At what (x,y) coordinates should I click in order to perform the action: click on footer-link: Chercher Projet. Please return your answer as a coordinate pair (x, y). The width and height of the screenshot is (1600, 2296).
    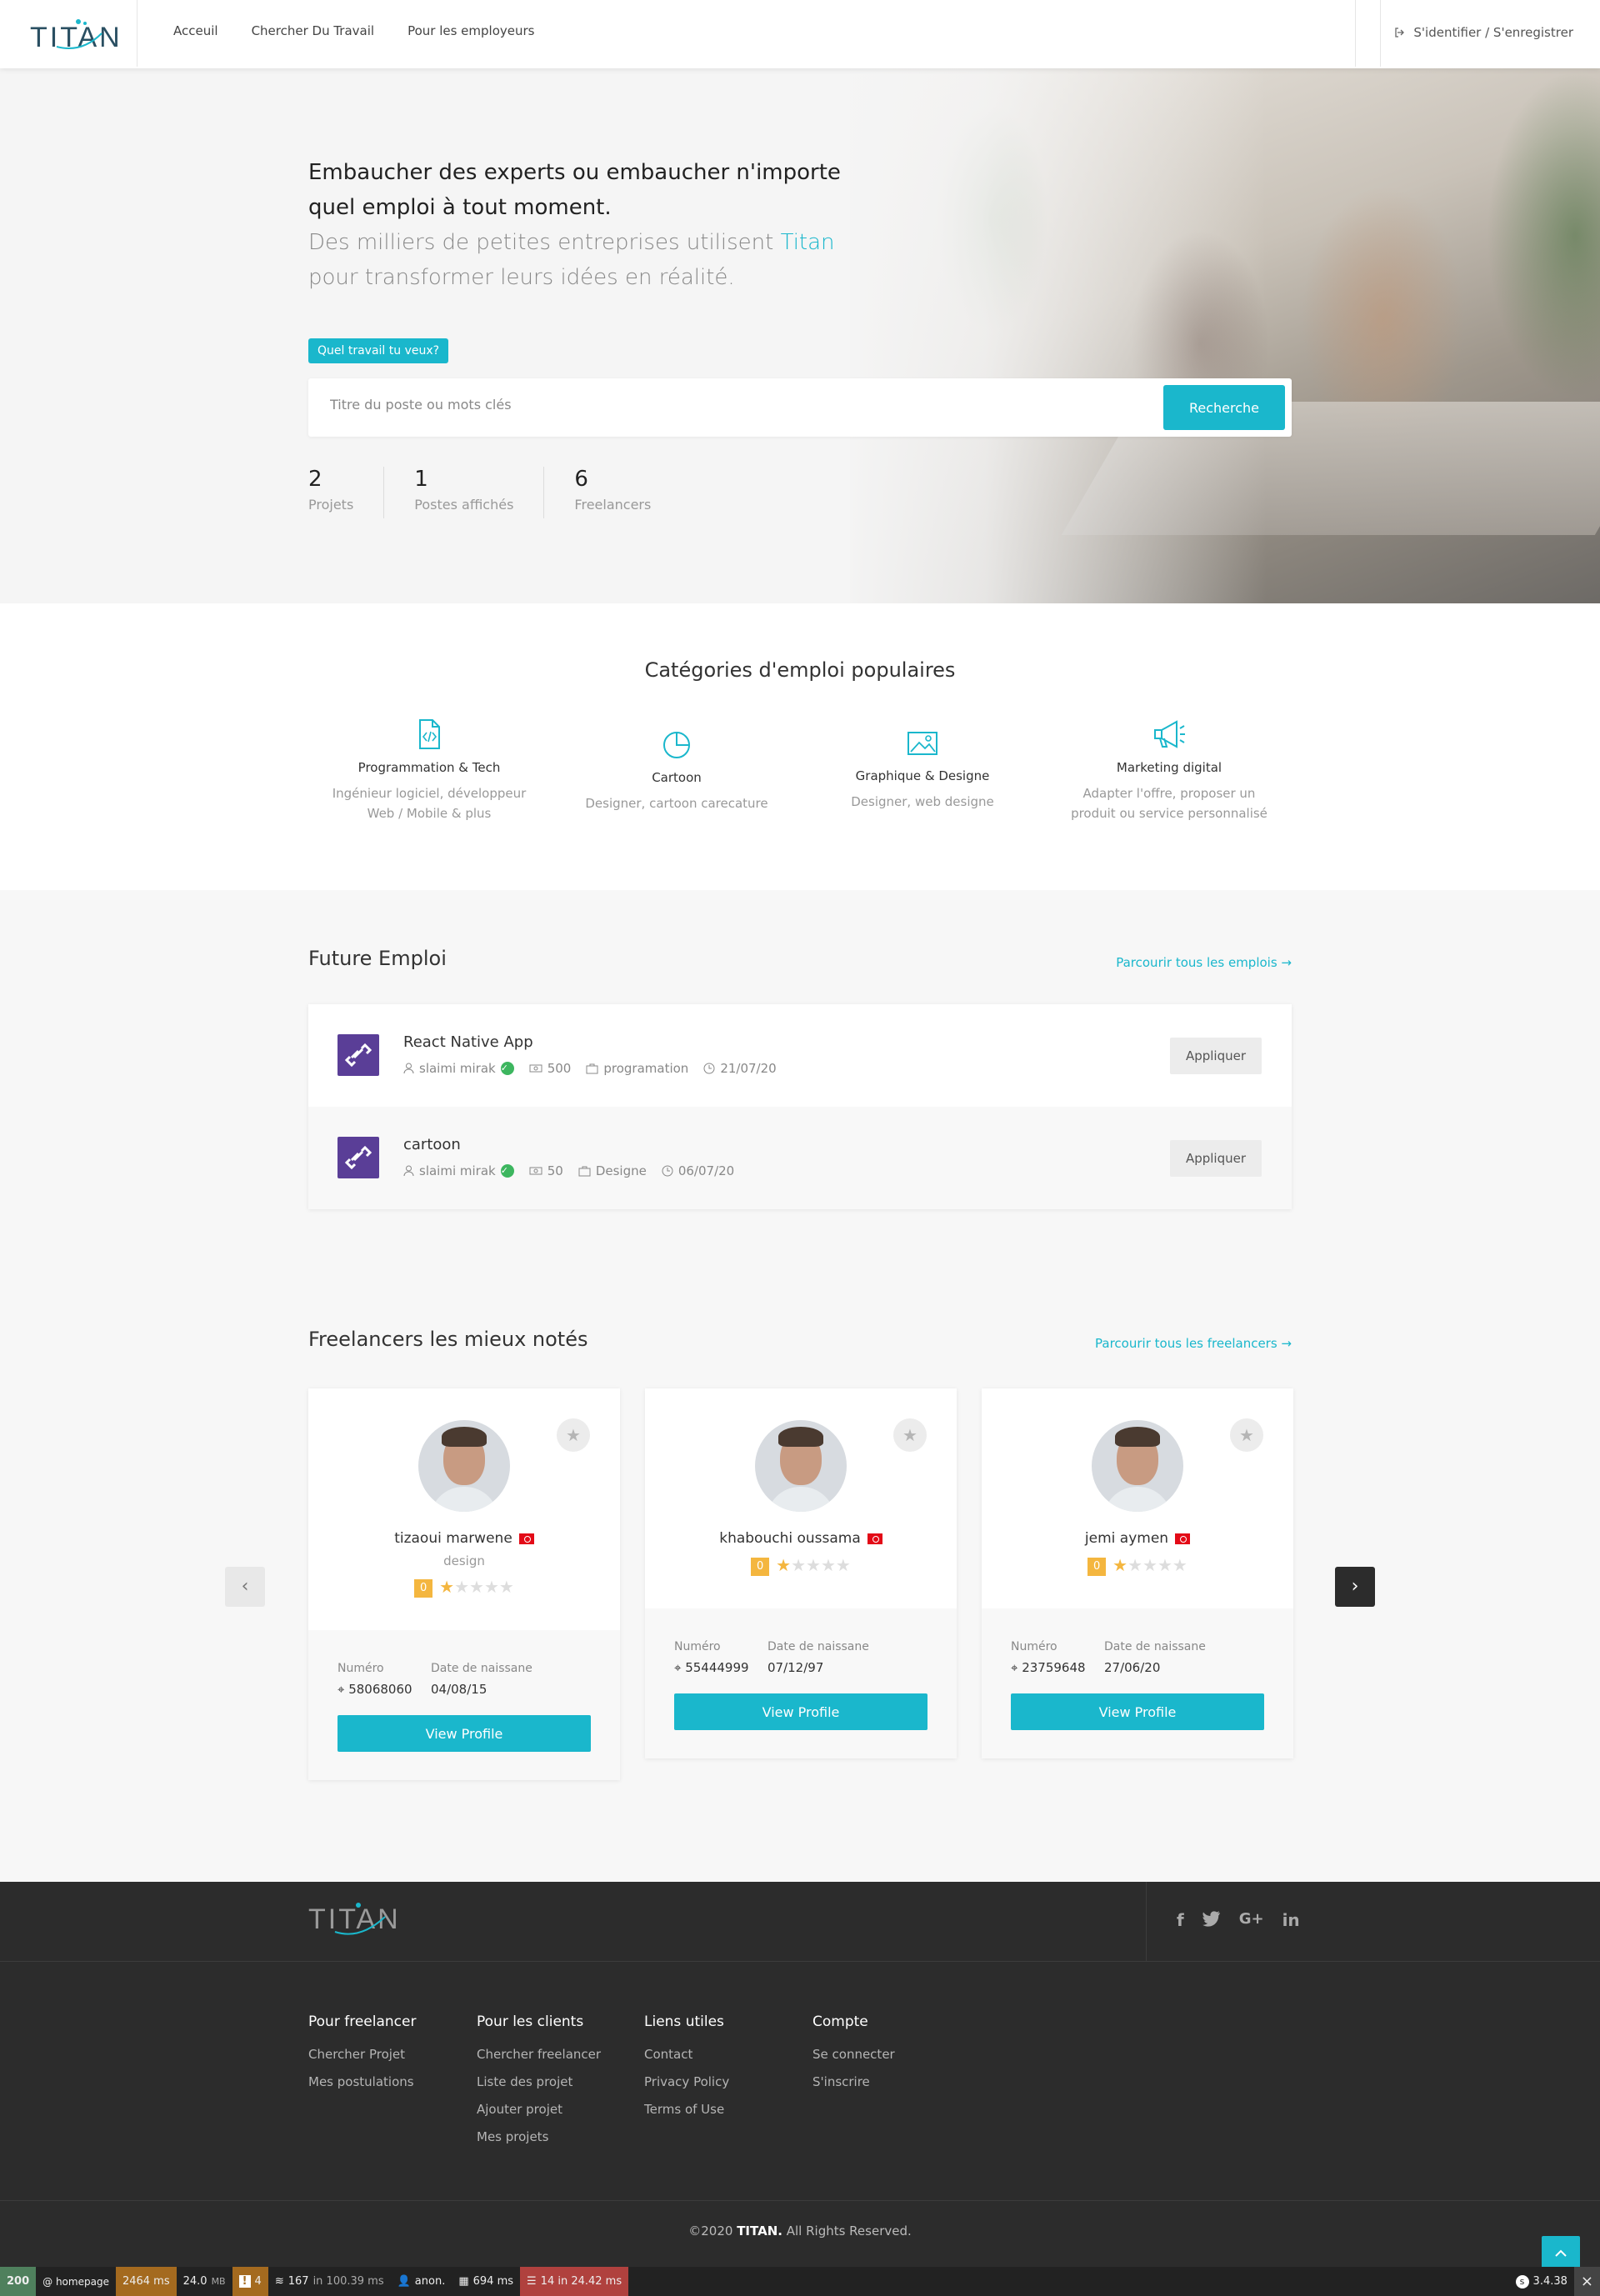
    Looking at the image, I should click on (362, 2054).